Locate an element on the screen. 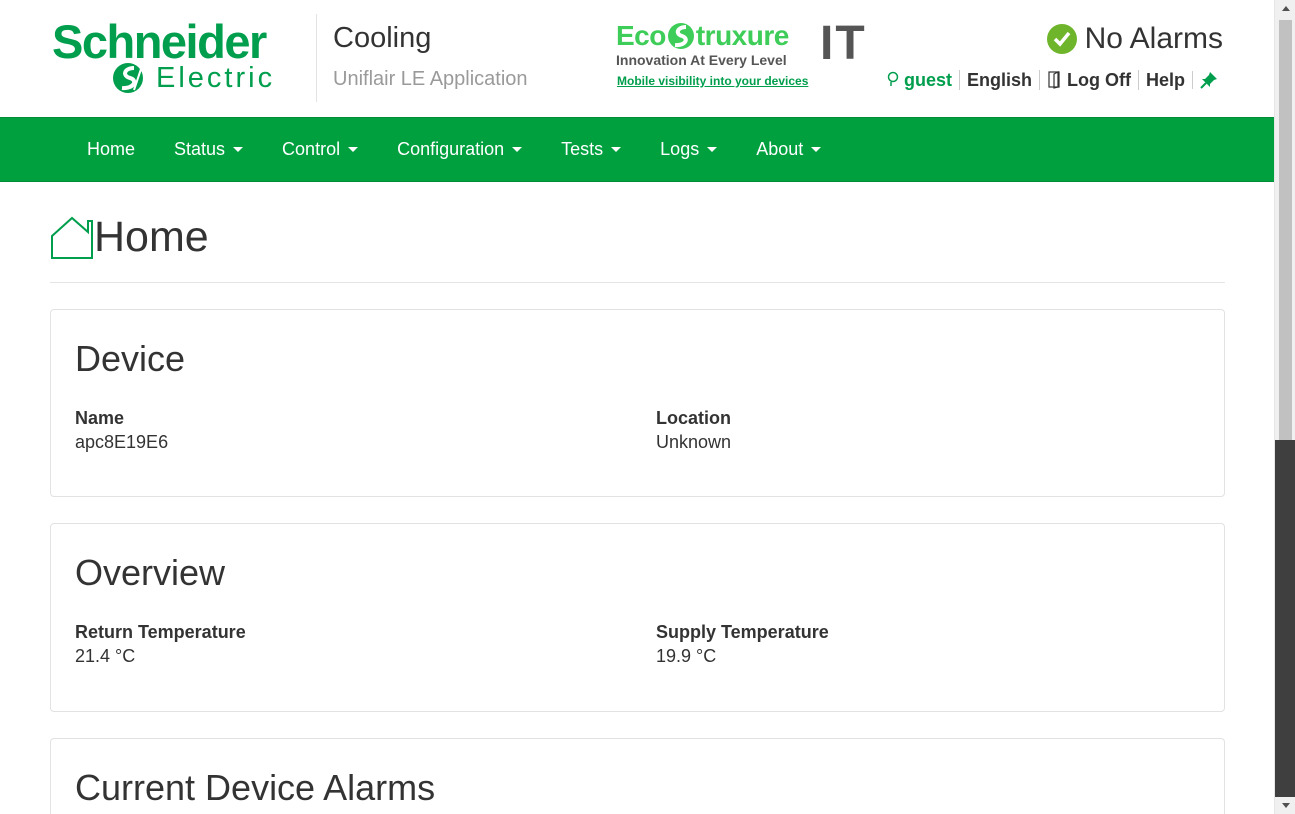  nav-configuration-label: Configuration is located at coordinates (451, 149).